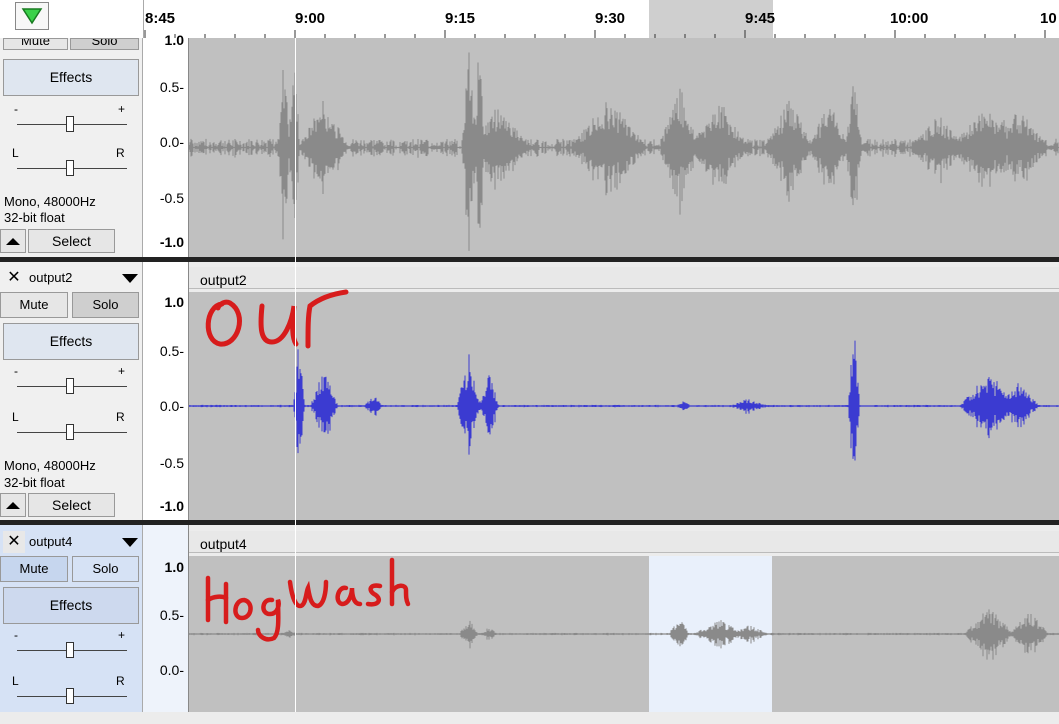  What do you see at coordinates (166, 391) in the screenshot?
I see `track2-amplitude-scale: 1.0 0.5- 0.0- -0.5 -1.0` at bounding box center [166, 391].